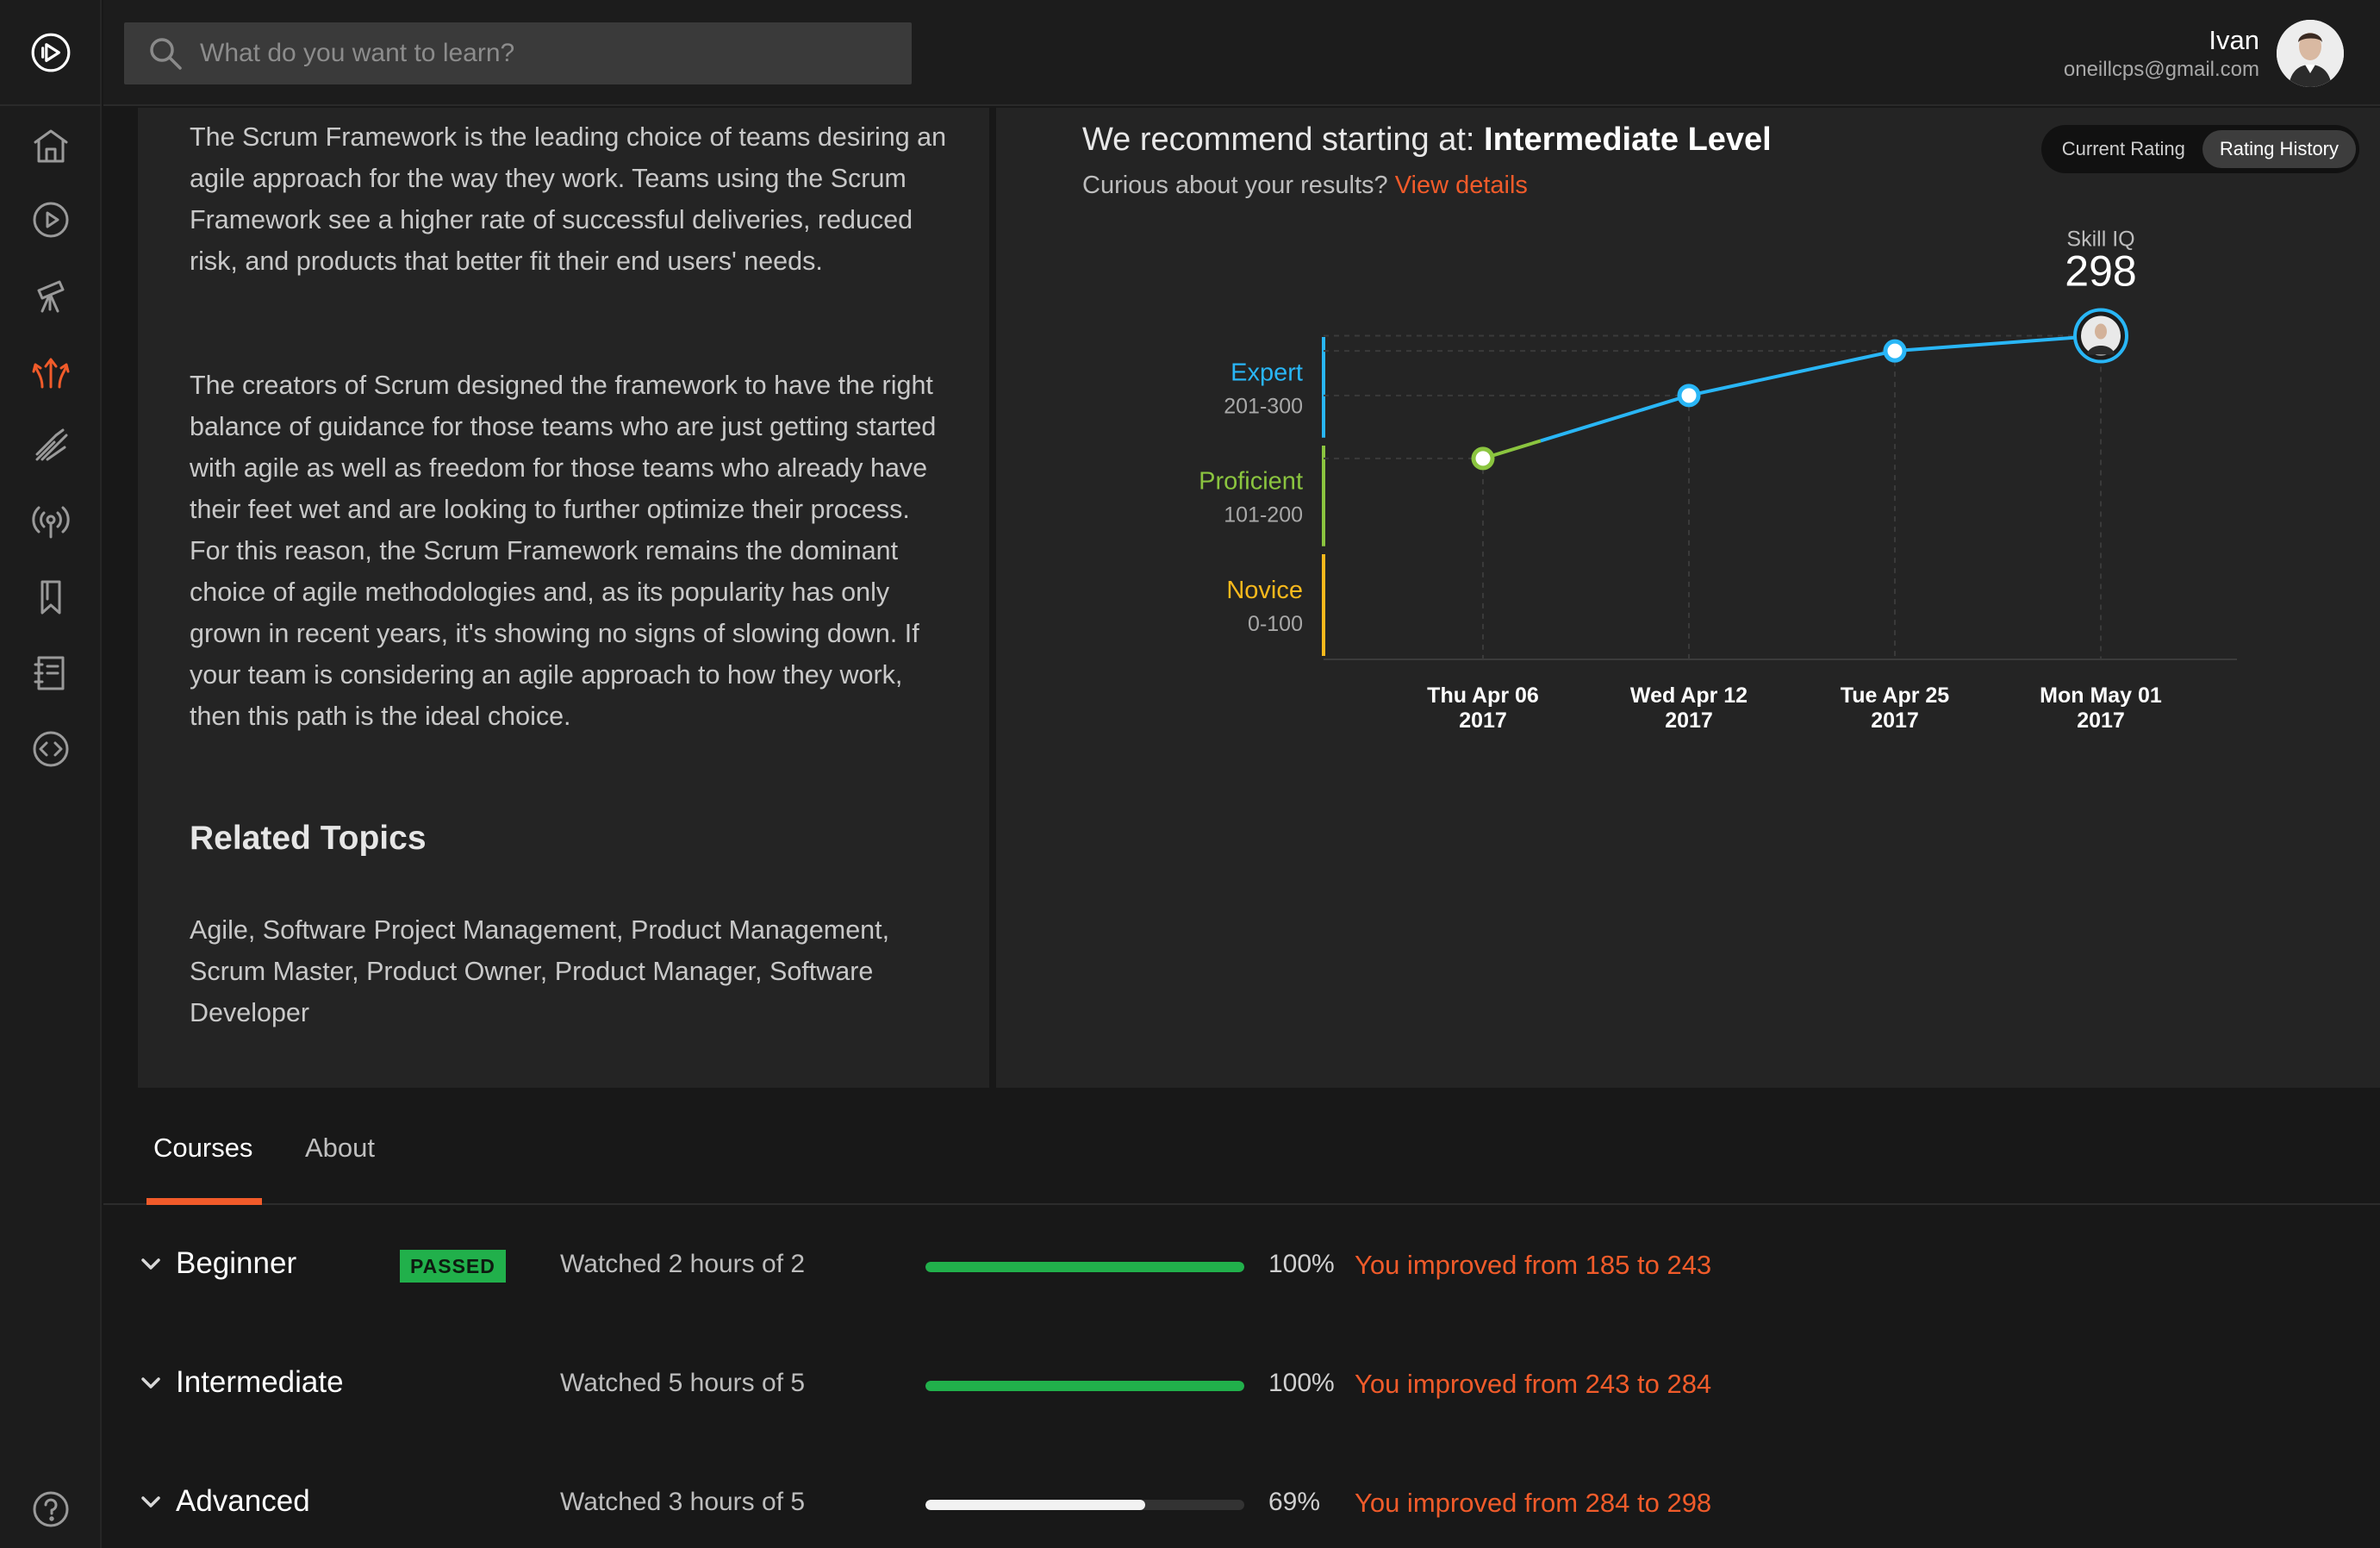  Describe the element at coordinates (1896, 695) in the screenshot. I see `x-tick-date: Tue Apr 25` at that location.